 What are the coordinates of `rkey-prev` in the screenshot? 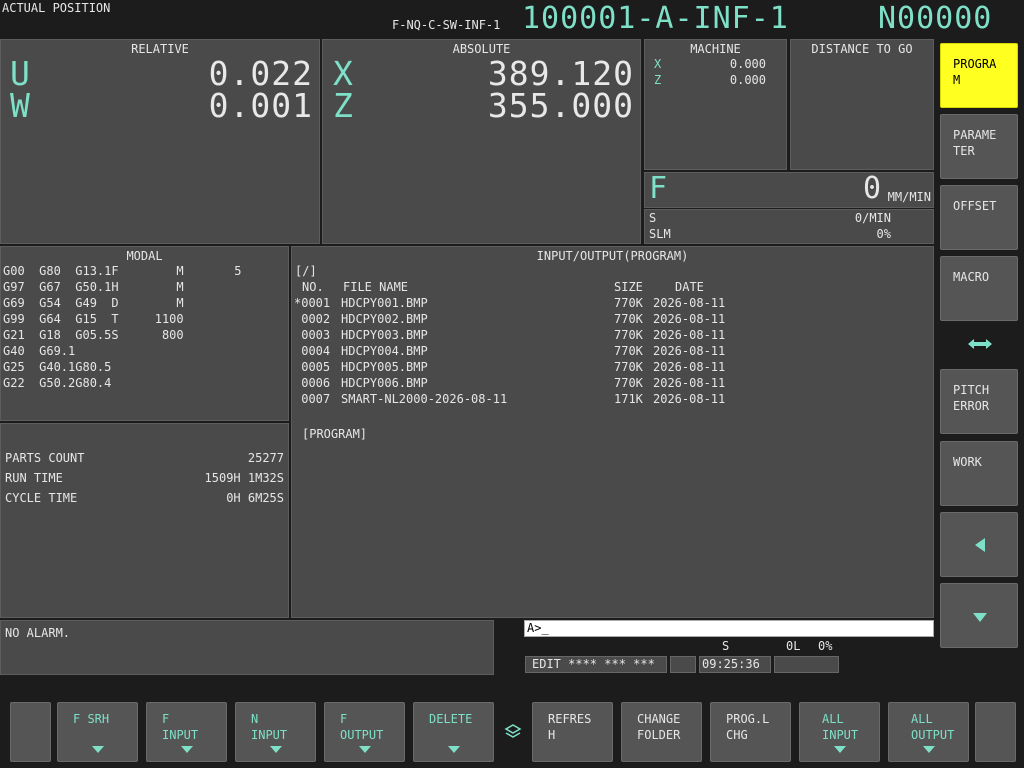 It's located at (979, 544).